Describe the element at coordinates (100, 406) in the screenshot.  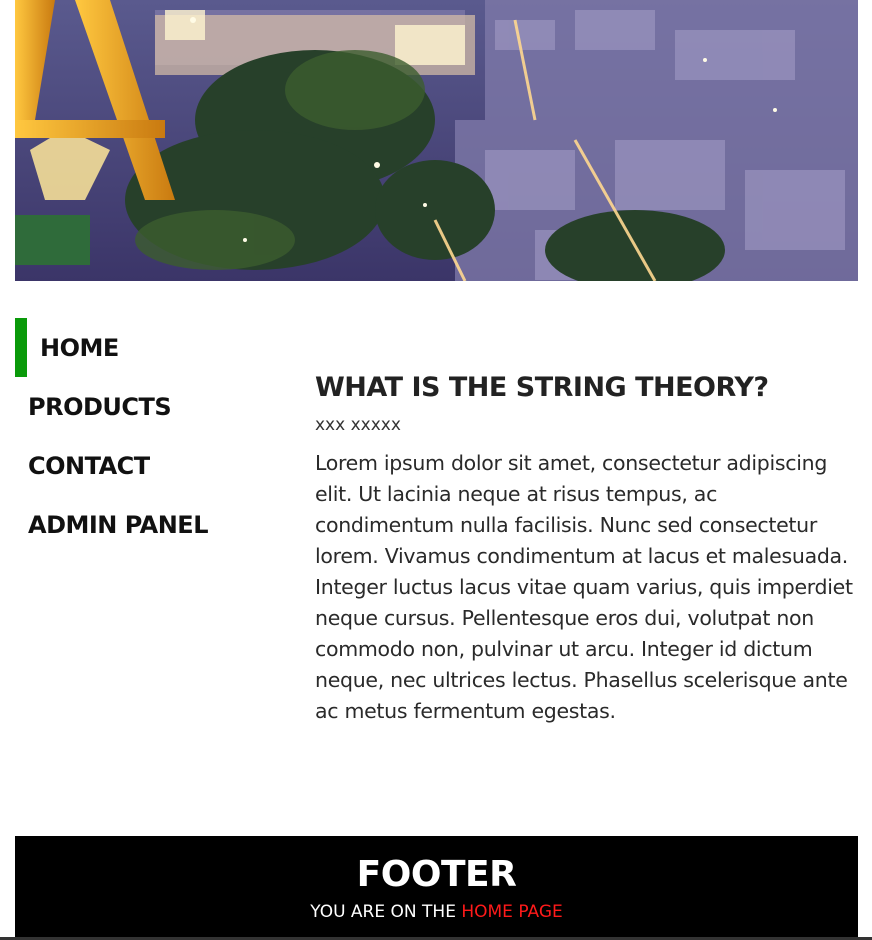
I see `nav-item-label: PRODUCTS` at that location.